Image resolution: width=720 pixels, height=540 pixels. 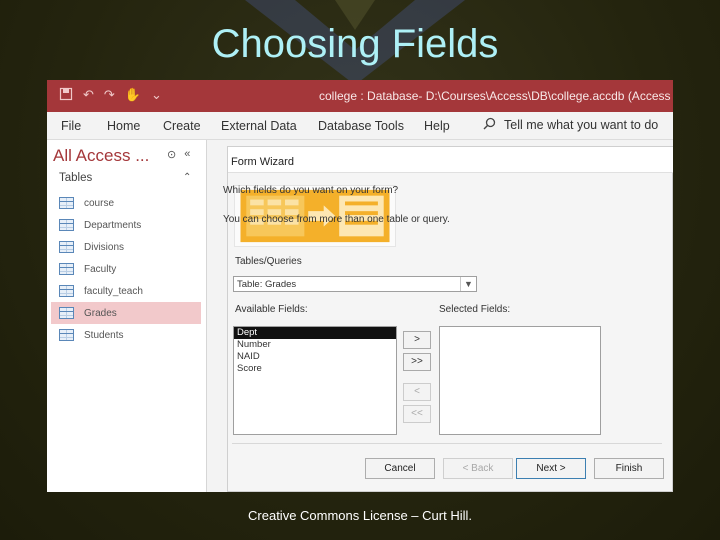 I want to click on selected-fields-list, so click(x=520, y=380).